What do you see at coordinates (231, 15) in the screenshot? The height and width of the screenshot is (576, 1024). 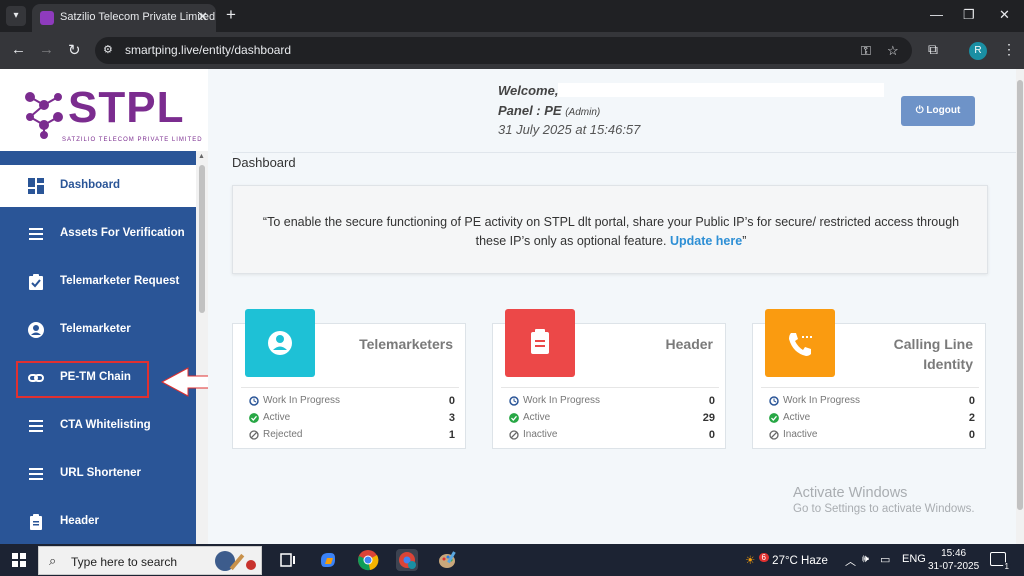 I see `new-tab-button: +` at bounding box center [231, 15].